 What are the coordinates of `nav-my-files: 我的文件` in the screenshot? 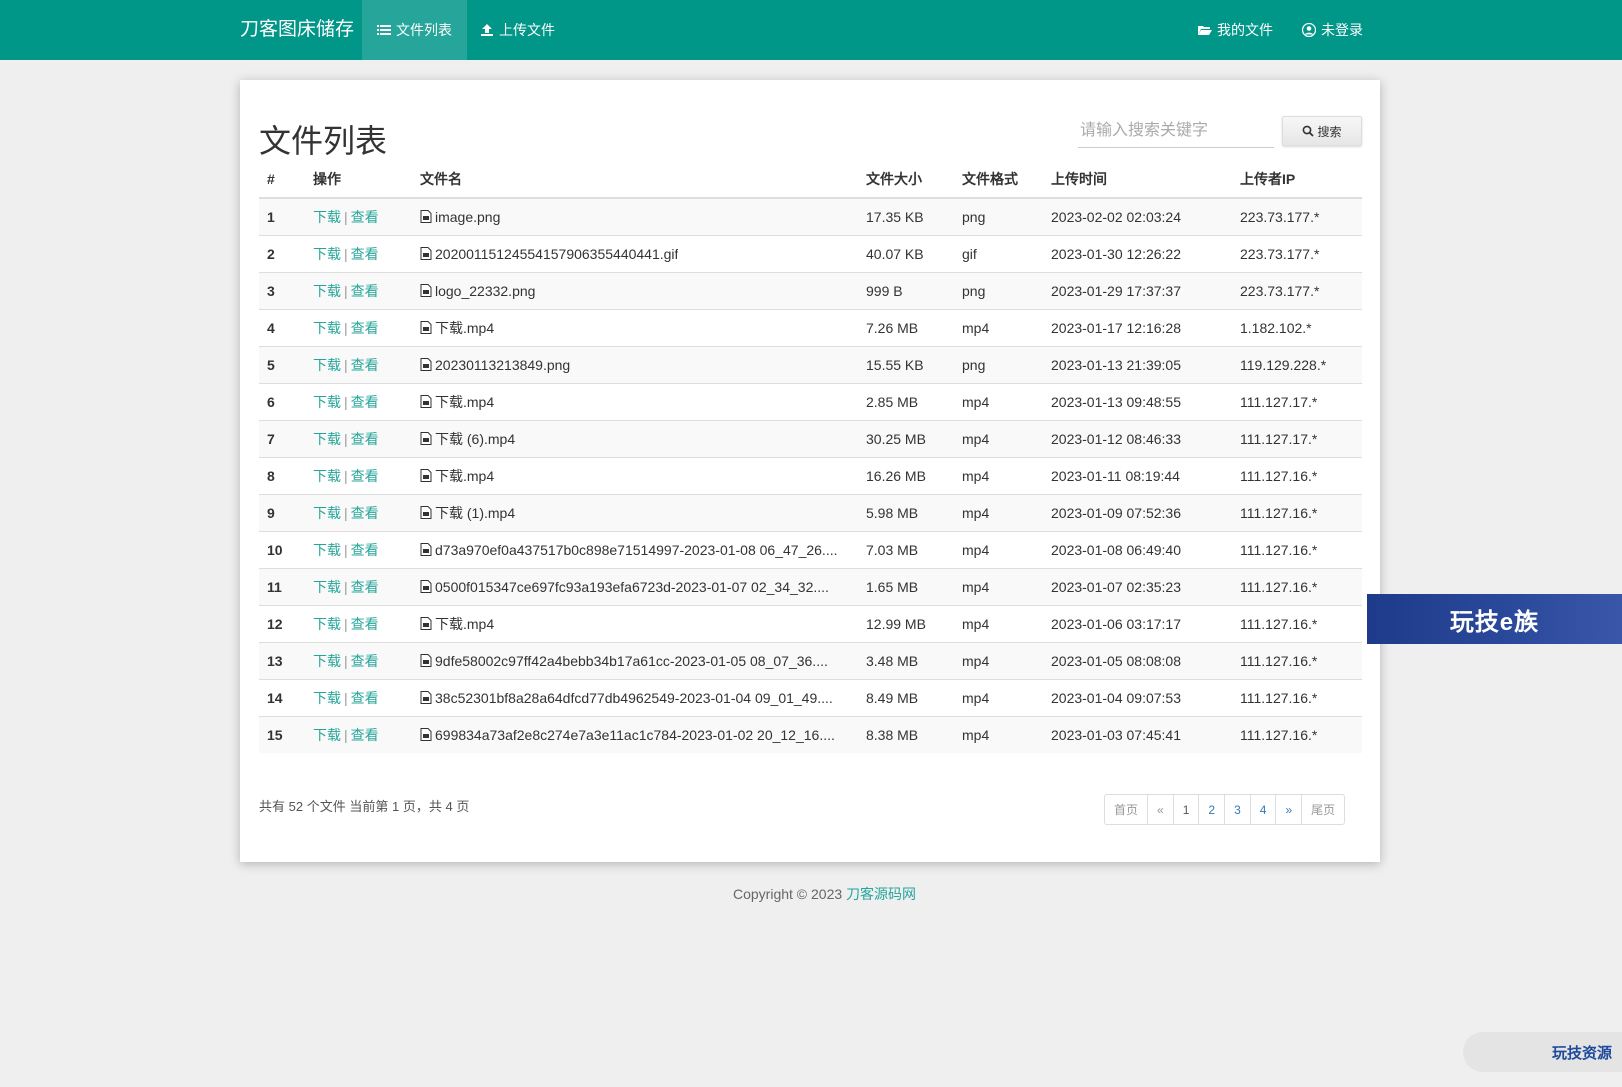 It's located at (1235, 30).